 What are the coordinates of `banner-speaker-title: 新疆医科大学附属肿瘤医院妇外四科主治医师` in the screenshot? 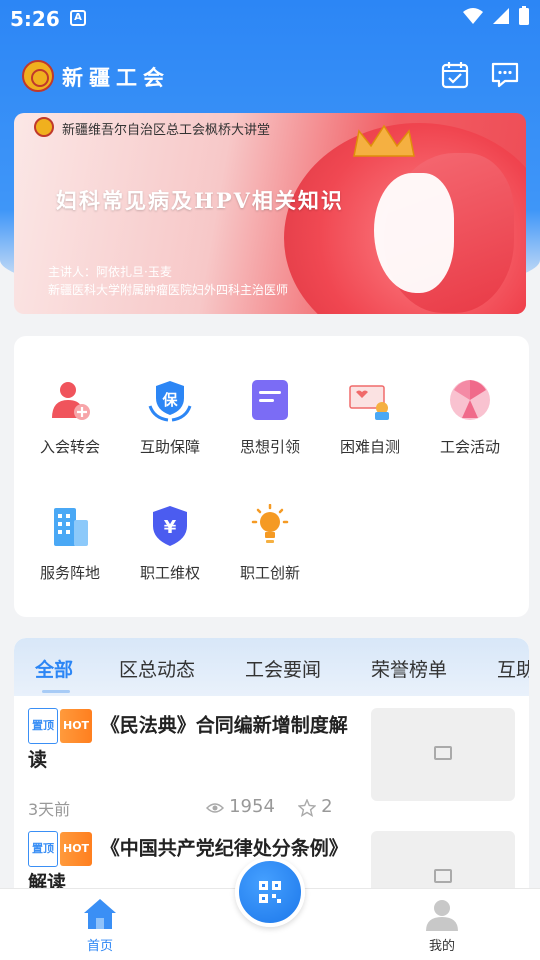 It's located at (168, 290).